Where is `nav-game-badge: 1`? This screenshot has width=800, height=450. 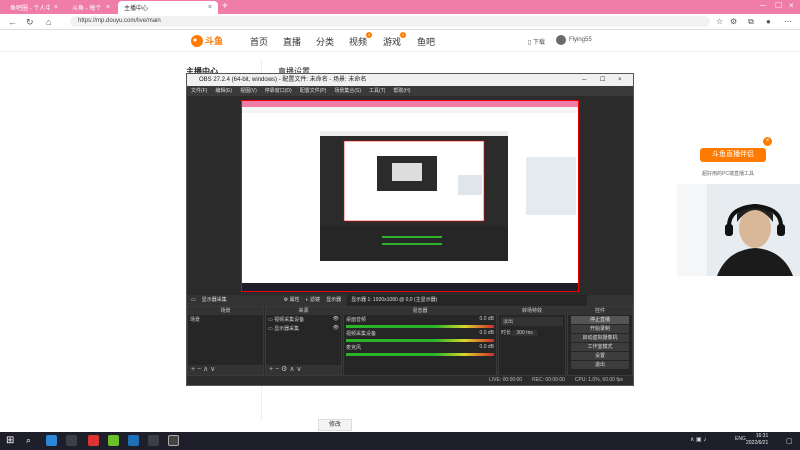
nav-game-badge: 1 is located at coordinates (403, 35).